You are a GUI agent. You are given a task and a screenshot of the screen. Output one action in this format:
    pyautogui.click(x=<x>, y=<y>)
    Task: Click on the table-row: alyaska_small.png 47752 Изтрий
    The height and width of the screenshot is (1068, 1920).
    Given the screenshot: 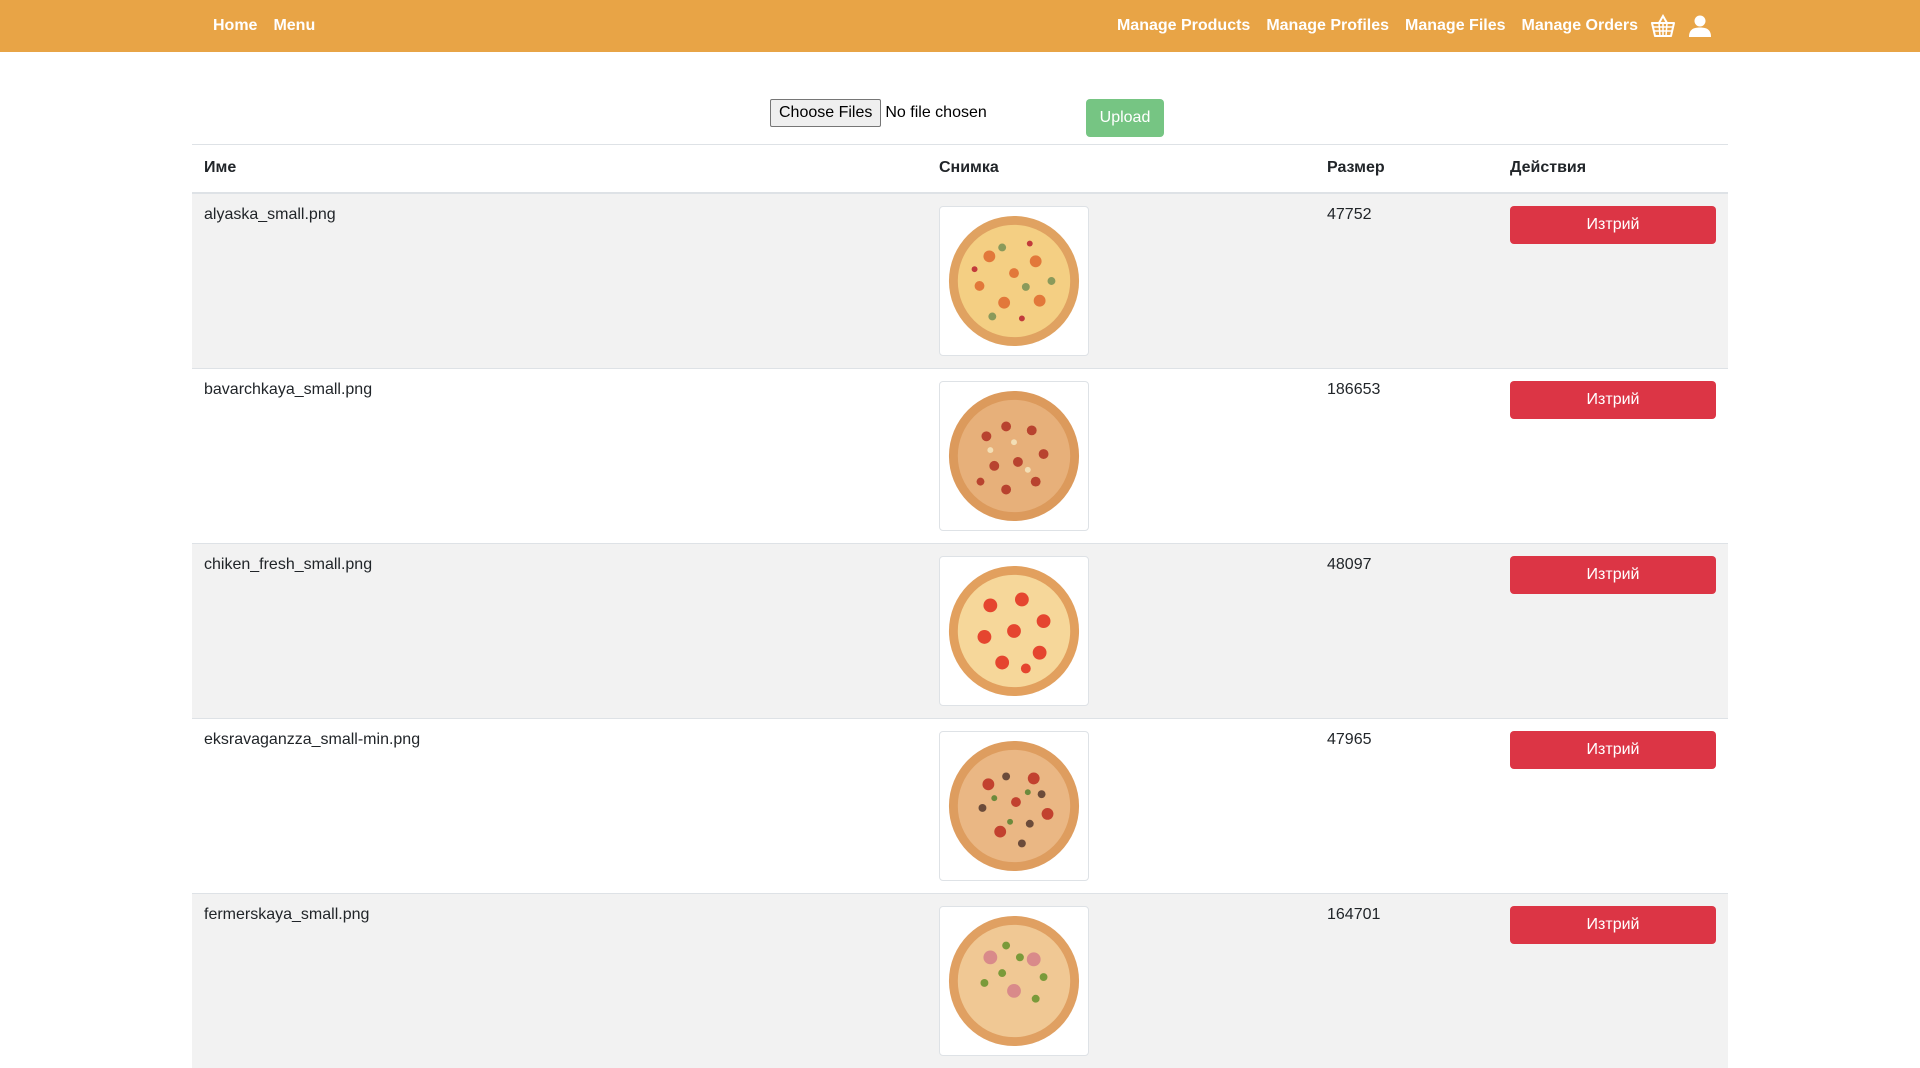 What is the action you would take?
    pyautogui.click(x=960, y=281)
    